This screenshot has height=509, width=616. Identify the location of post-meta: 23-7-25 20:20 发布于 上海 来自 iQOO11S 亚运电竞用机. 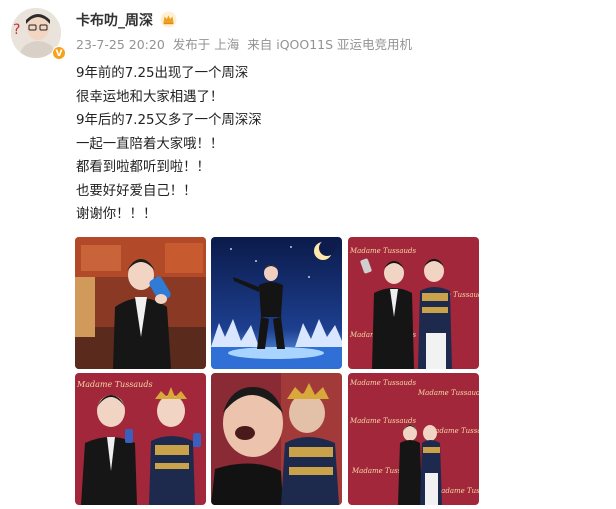
(246, 43).